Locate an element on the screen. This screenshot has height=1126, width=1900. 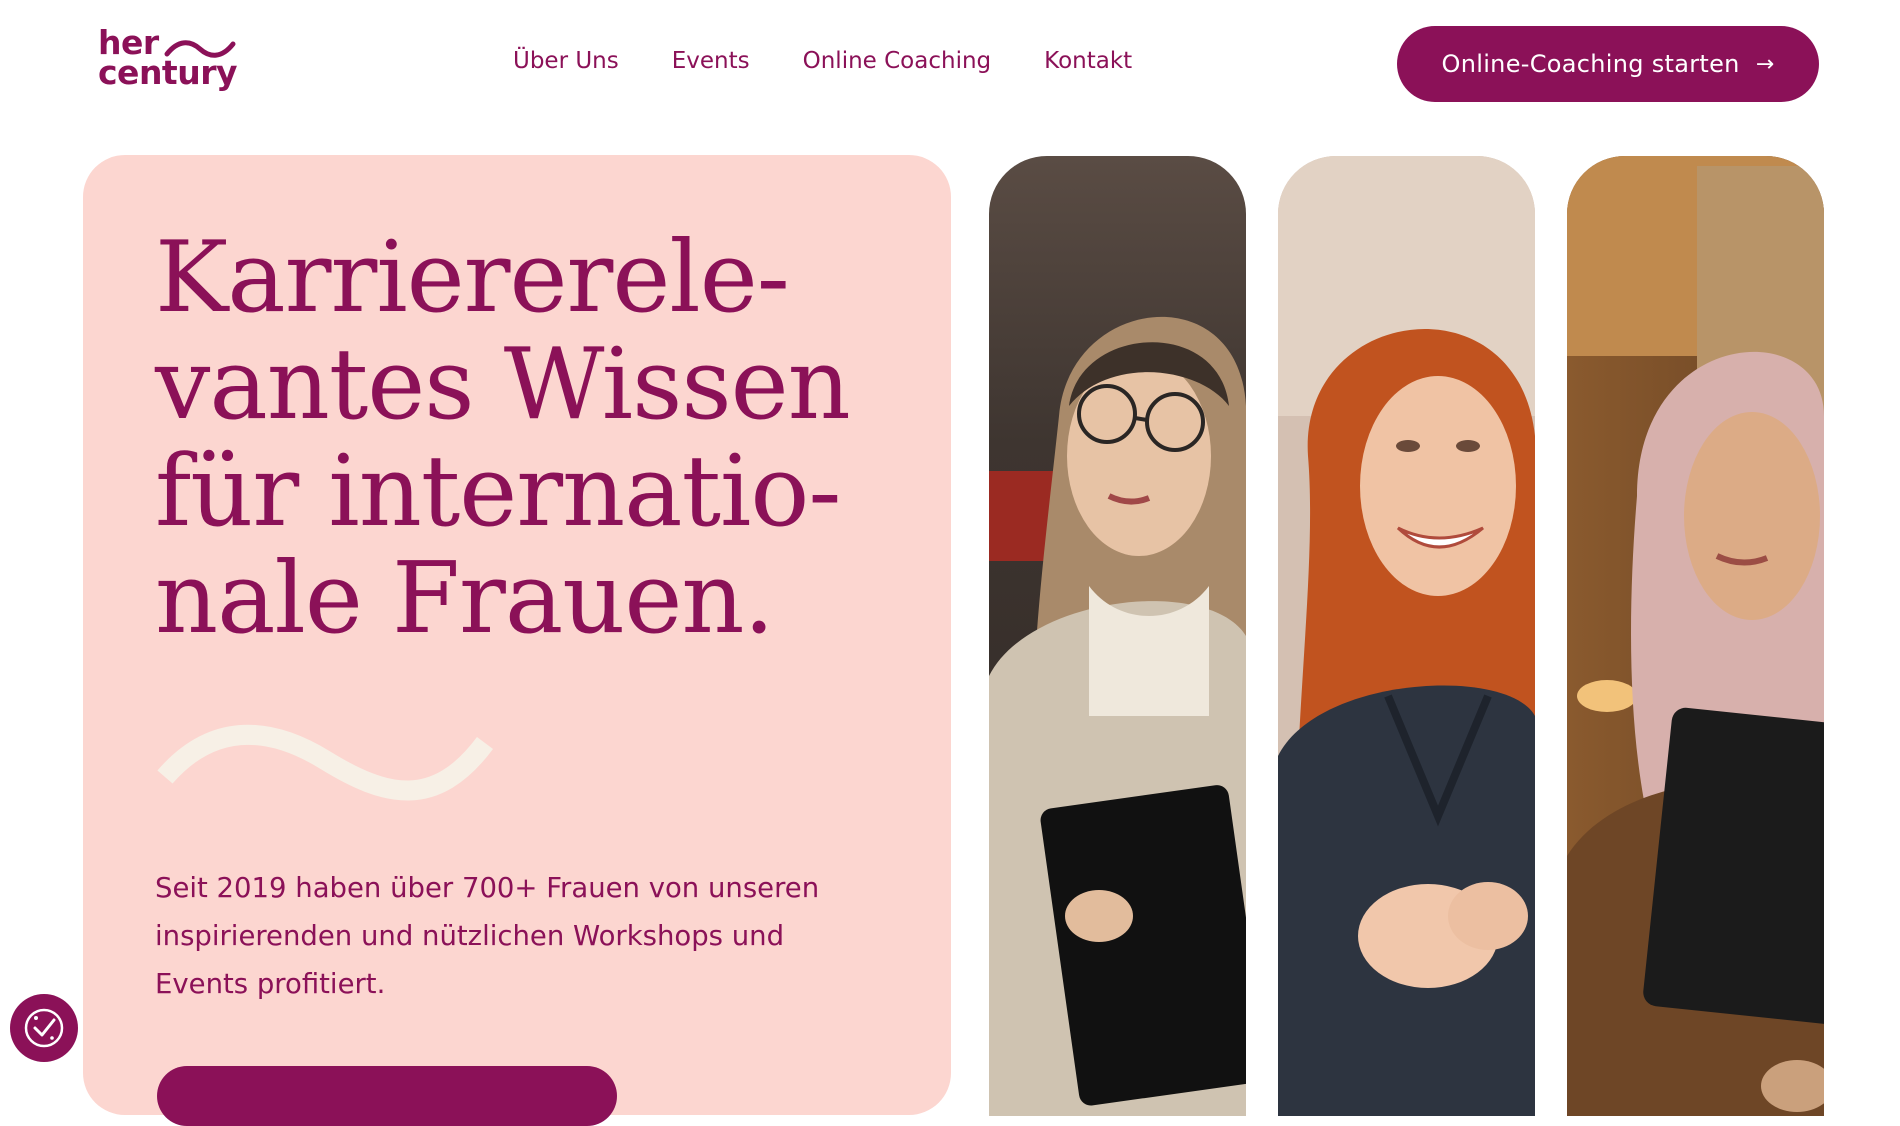
headline-line: Karrierere­le- is located at coordinates (472, 278).